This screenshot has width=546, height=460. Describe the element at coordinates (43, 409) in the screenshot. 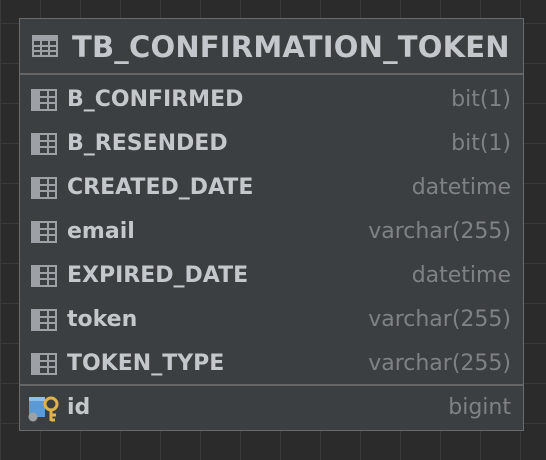

I see `primary-key-icon` at that location.